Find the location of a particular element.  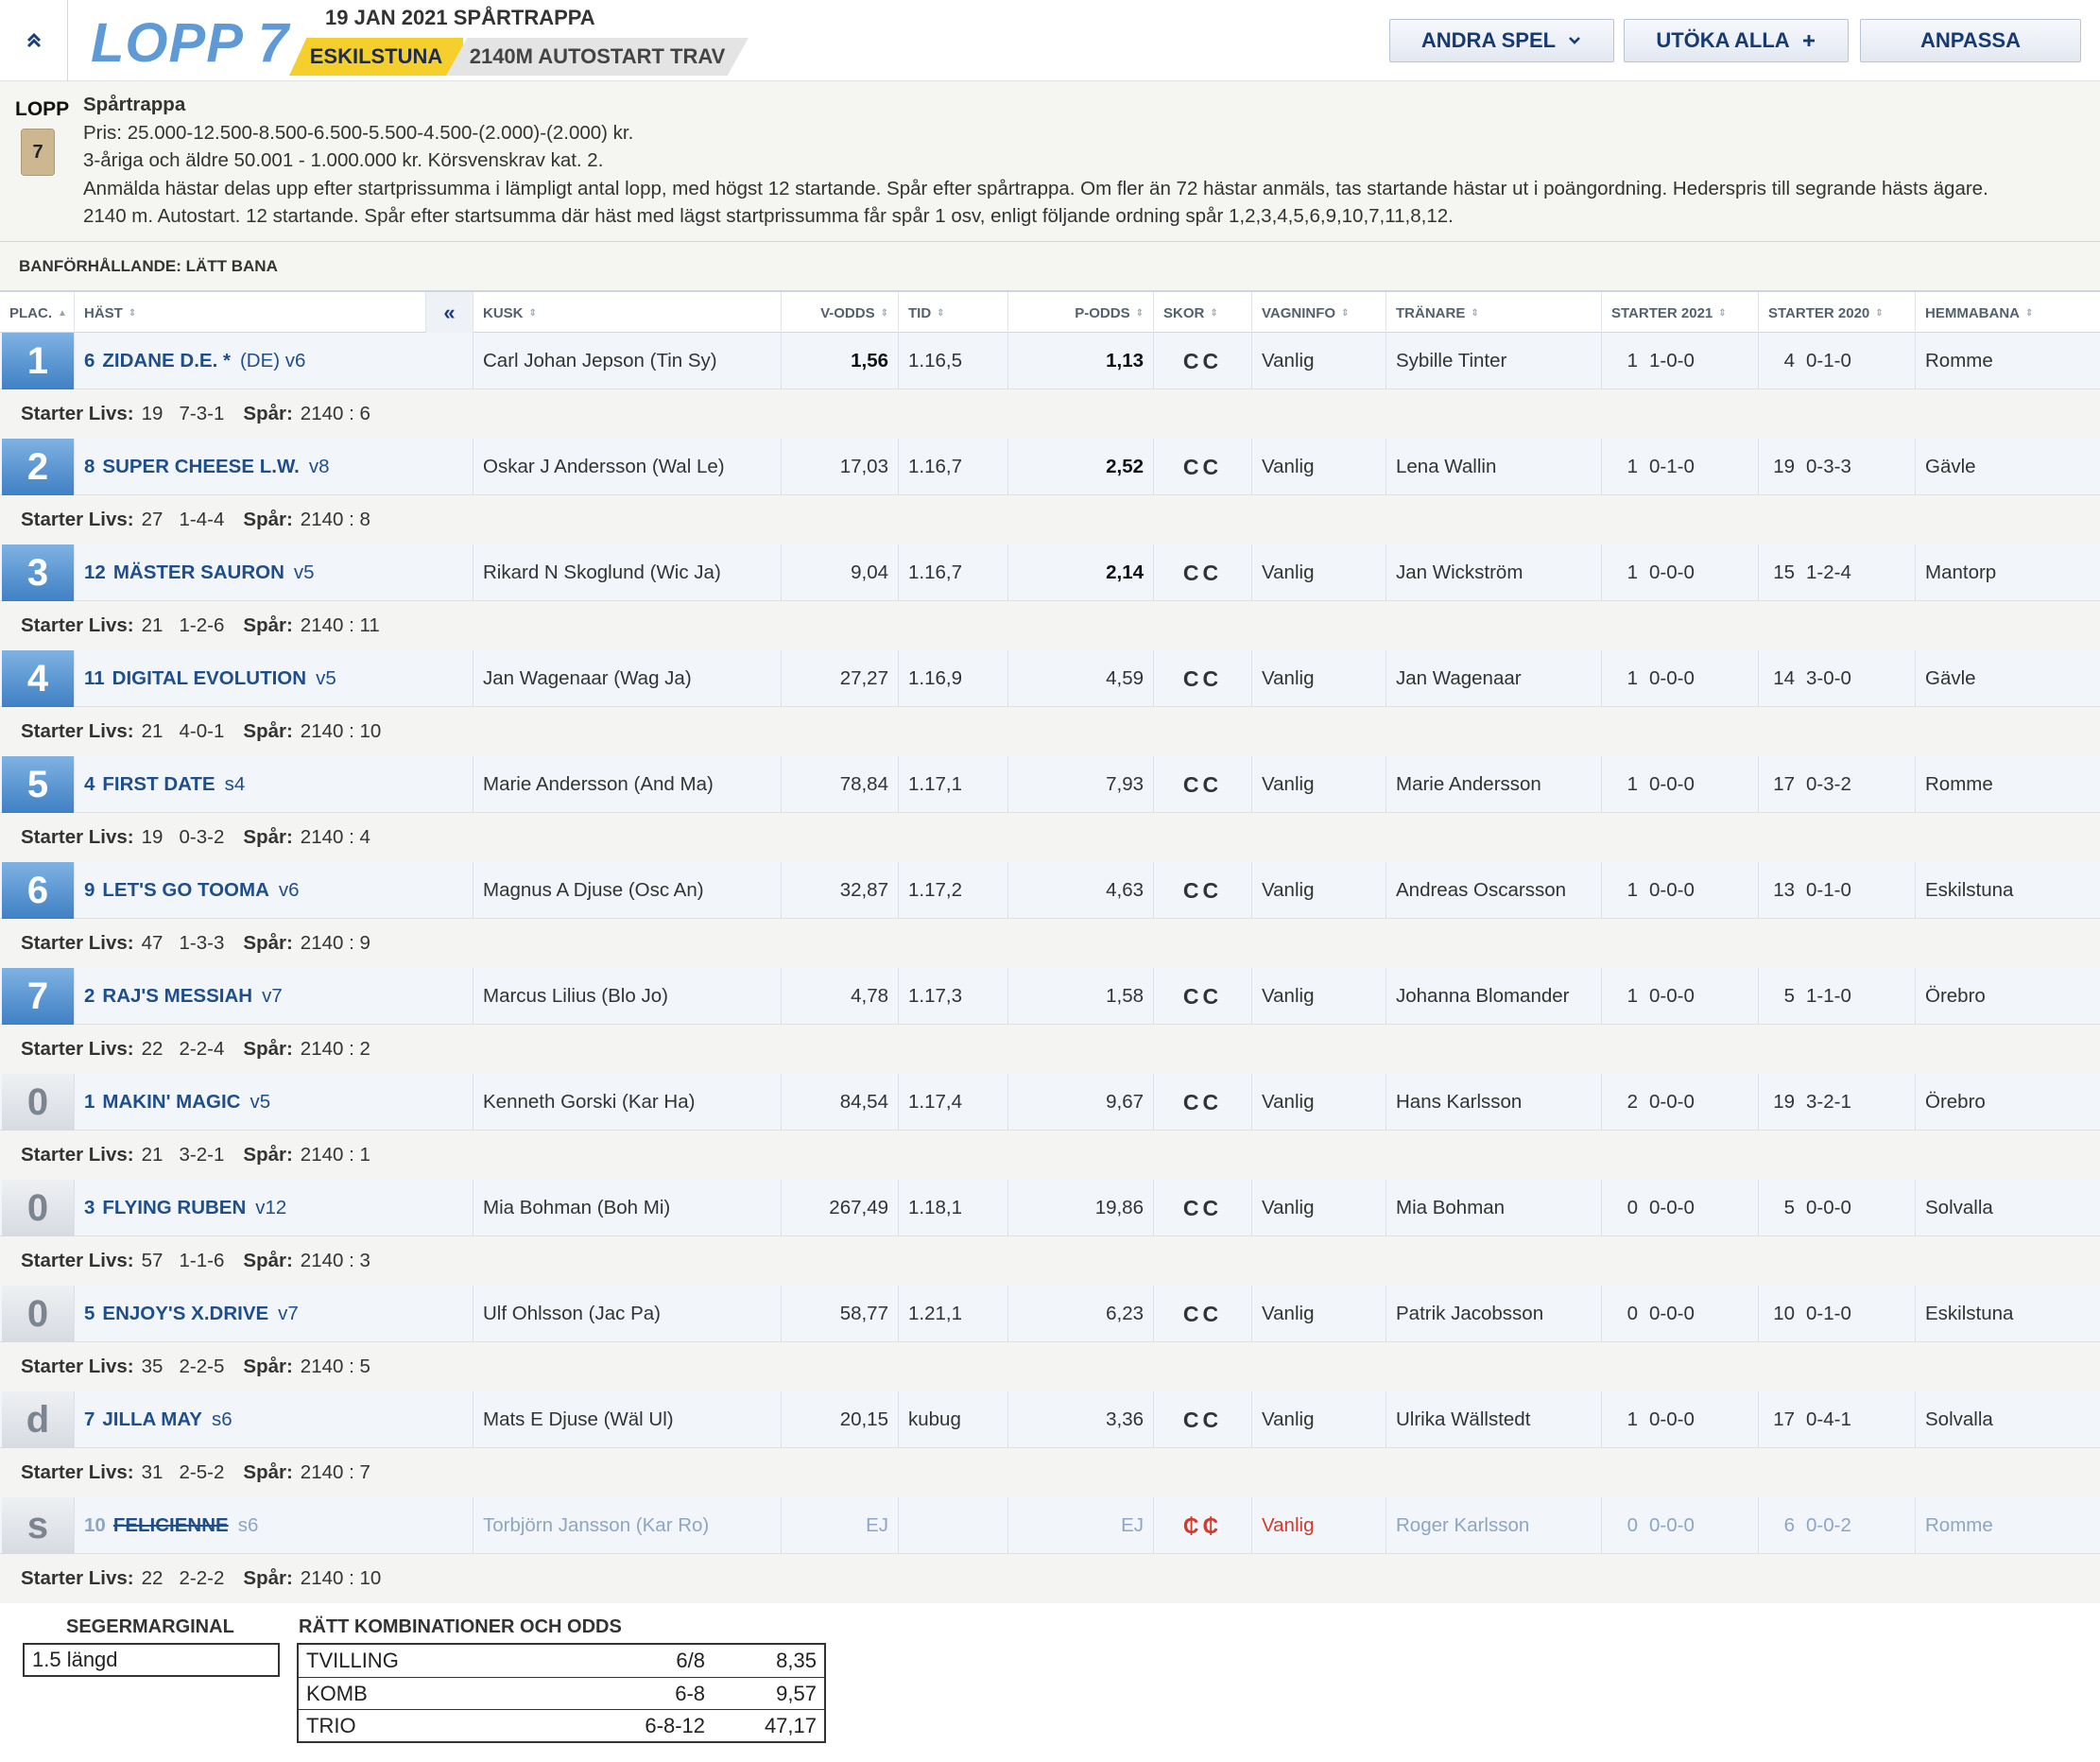

trainer-cell: Jan Wagenaar is located at coordinates (1493, 678).